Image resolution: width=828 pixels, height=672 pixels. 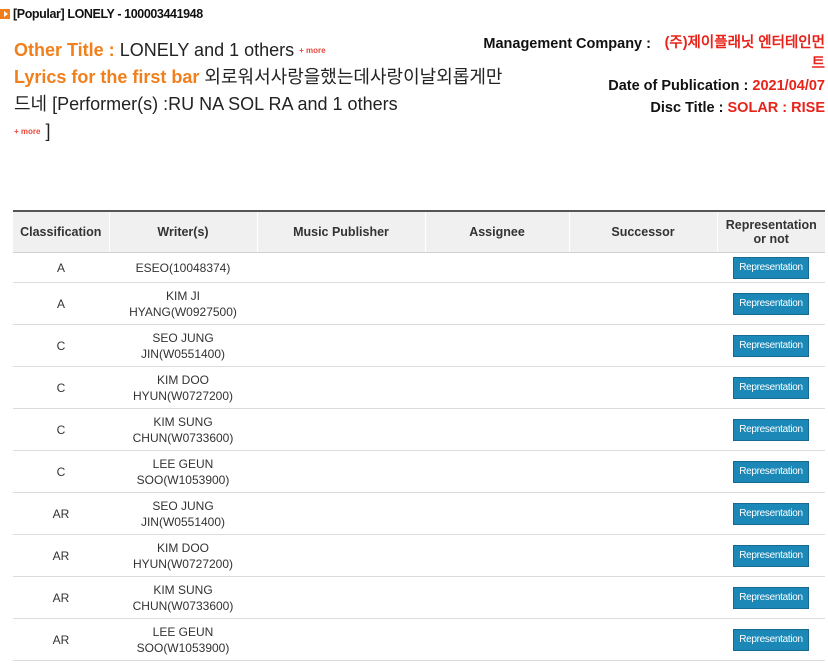 What do you see at coordinates (642, 232) in the screenshot?
I see `column-header-successor: Successor` at bounding box center [642, 232].